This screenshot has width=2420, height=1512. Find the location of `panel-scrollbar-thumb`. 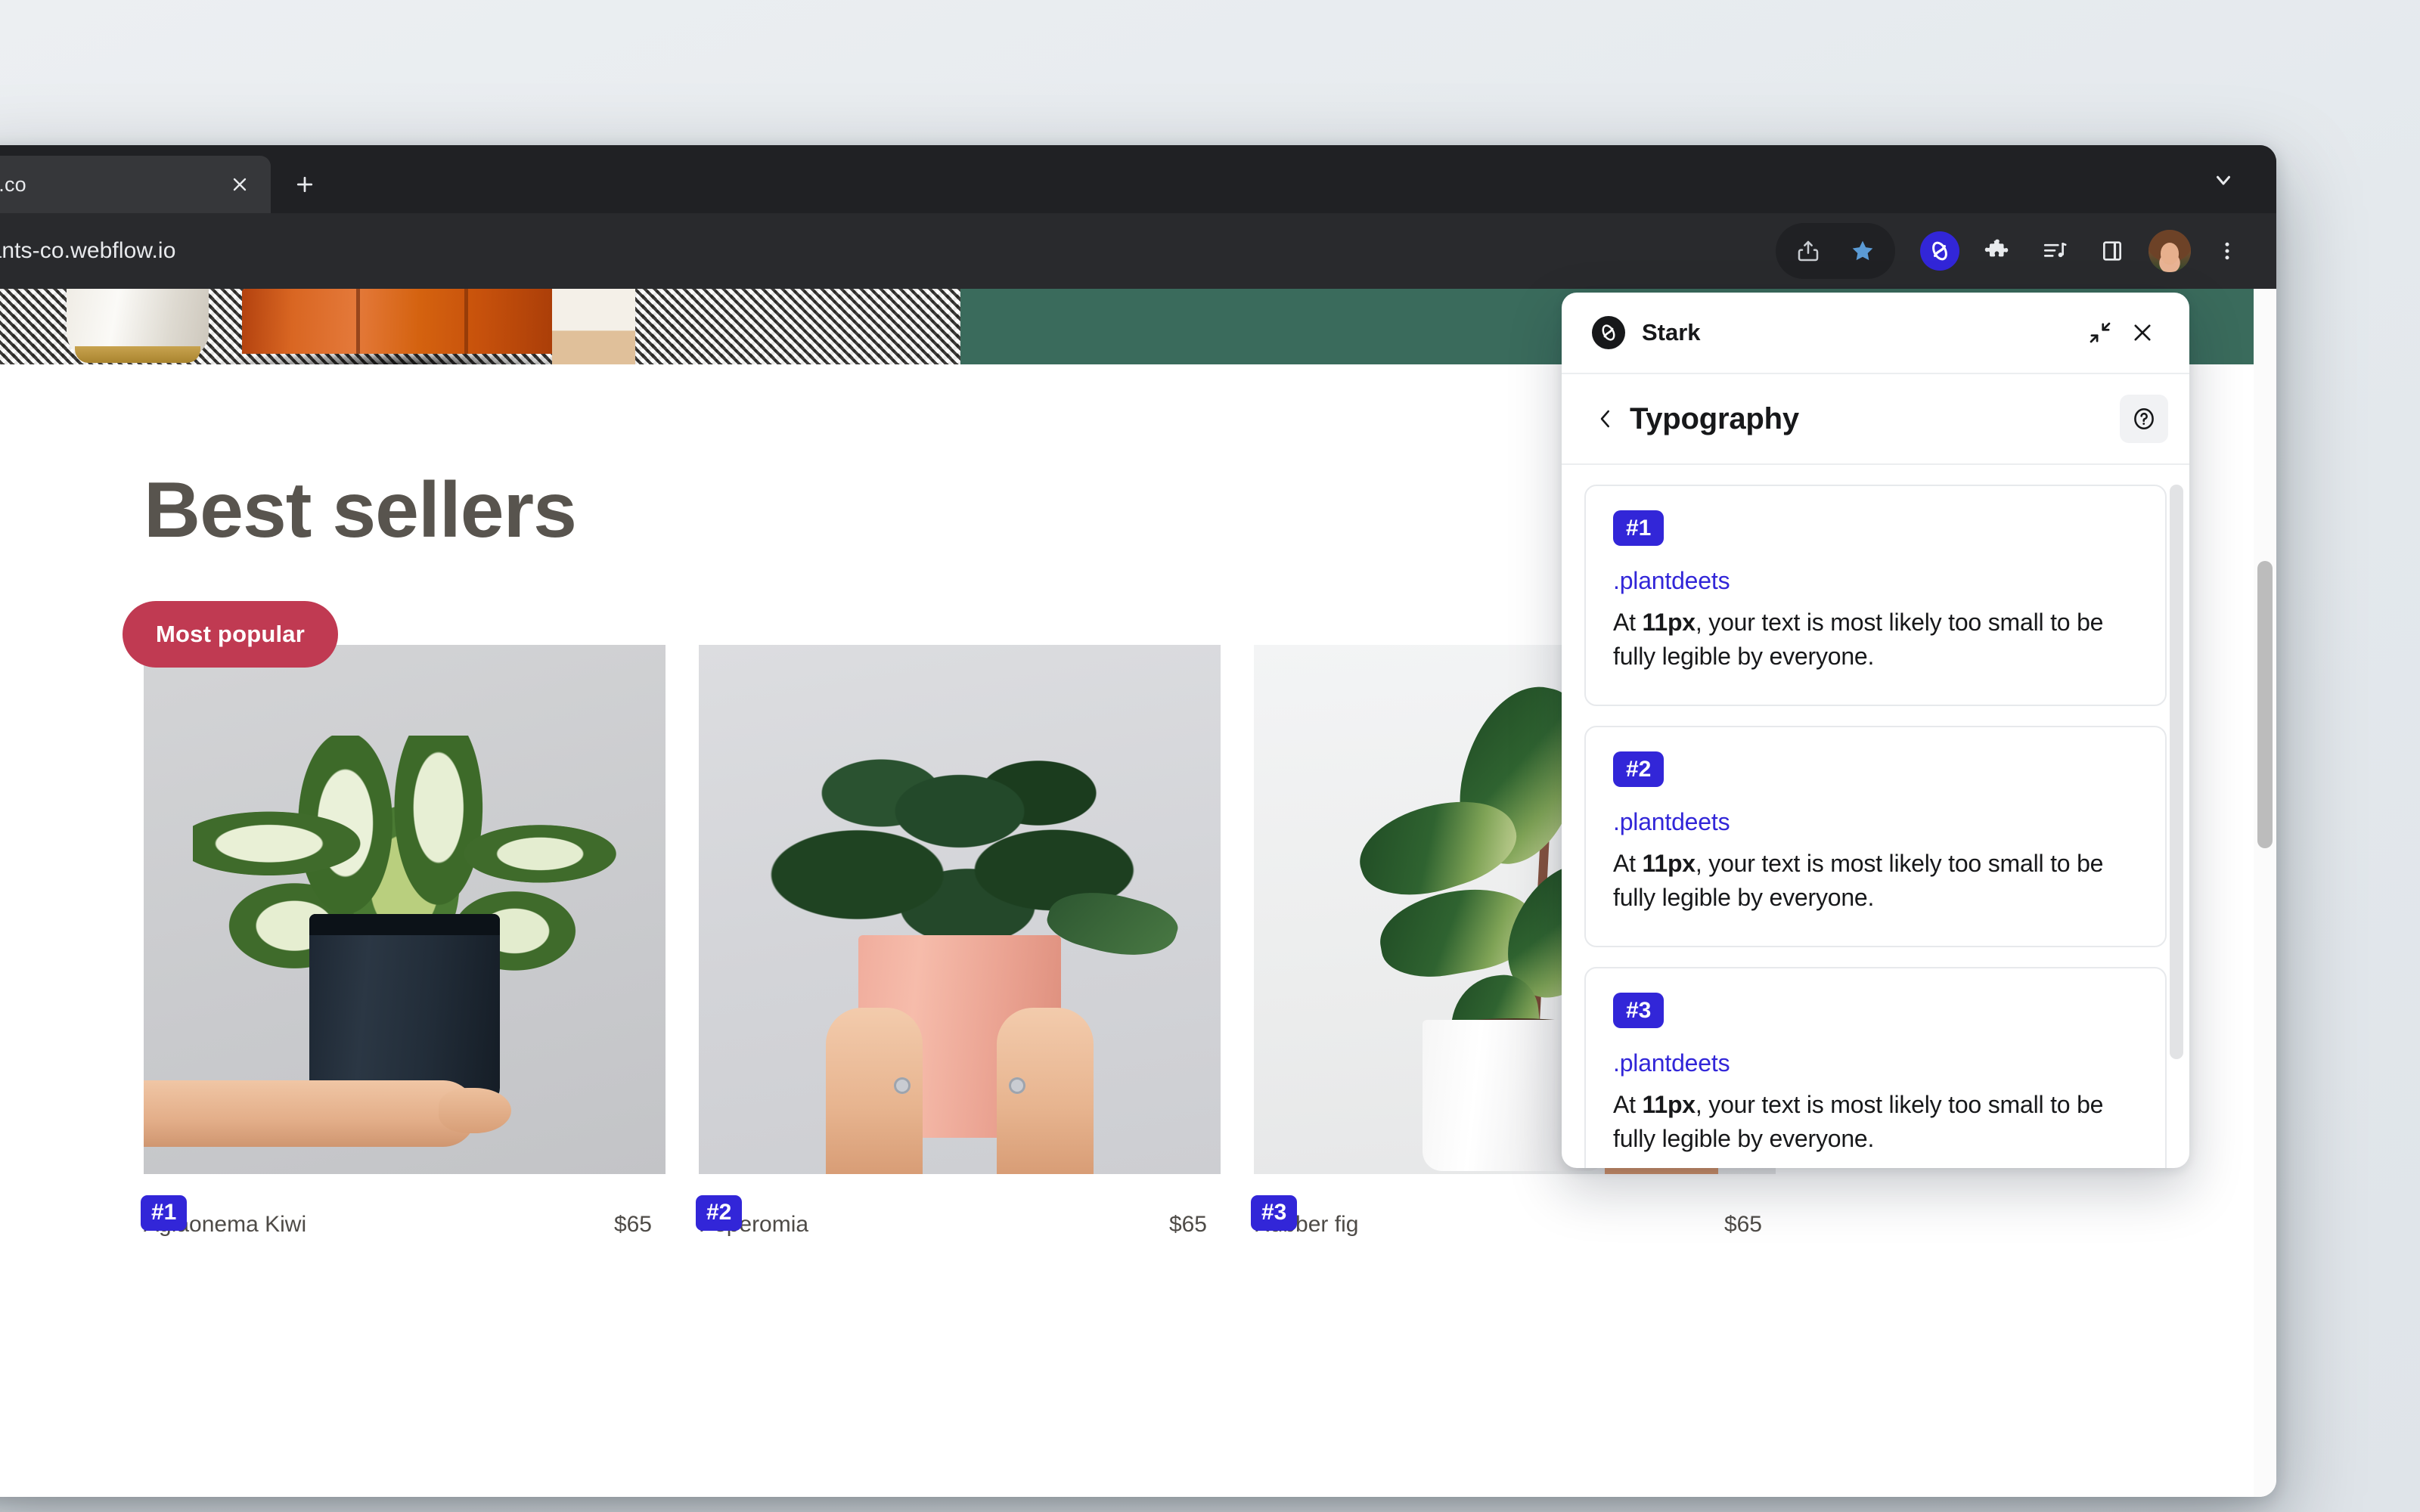

panel-scrollbar-thumb is located at coordinates (2176, 772).